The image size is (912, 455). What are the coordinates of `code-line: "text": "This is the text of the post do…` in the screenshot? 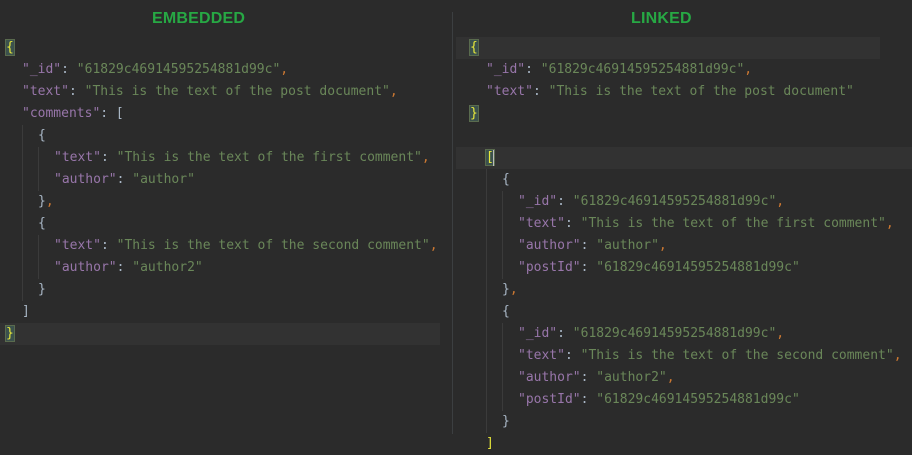 It's located at (670, 91).